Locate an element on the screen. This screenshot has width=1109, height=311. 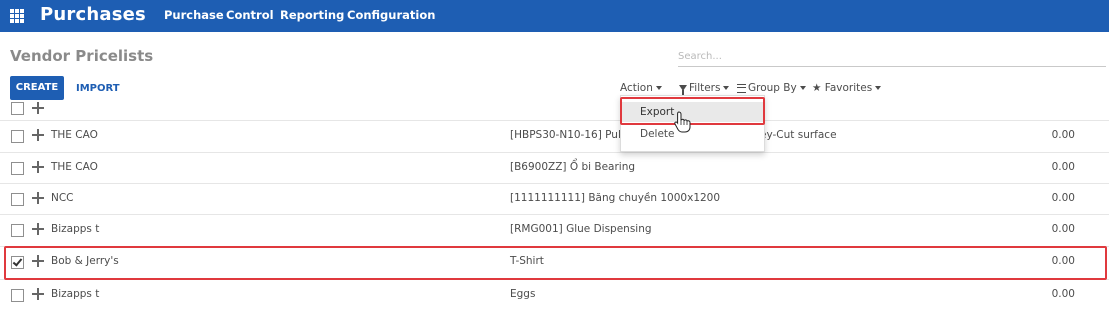
table-row: Bizapps t Eggs 0.00 is located at coordinates (554, 295).